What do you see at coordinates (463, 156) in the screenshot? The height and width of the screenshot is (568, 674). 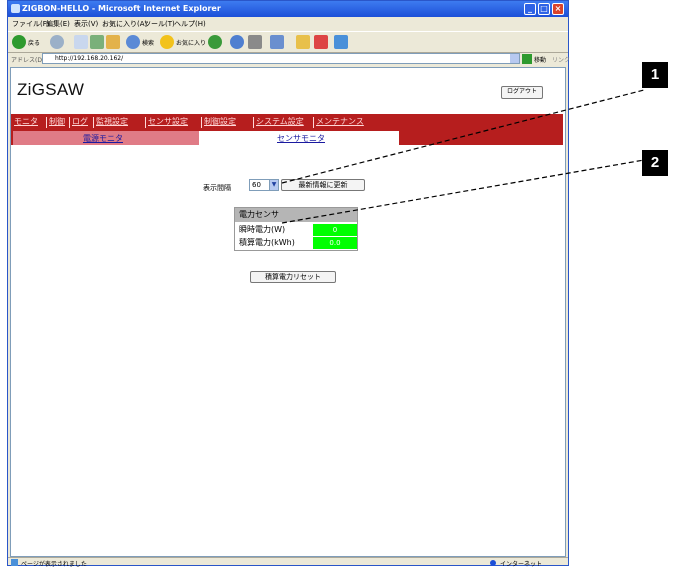 I see `callout-leader-lines` at bounding box center [463, 156].